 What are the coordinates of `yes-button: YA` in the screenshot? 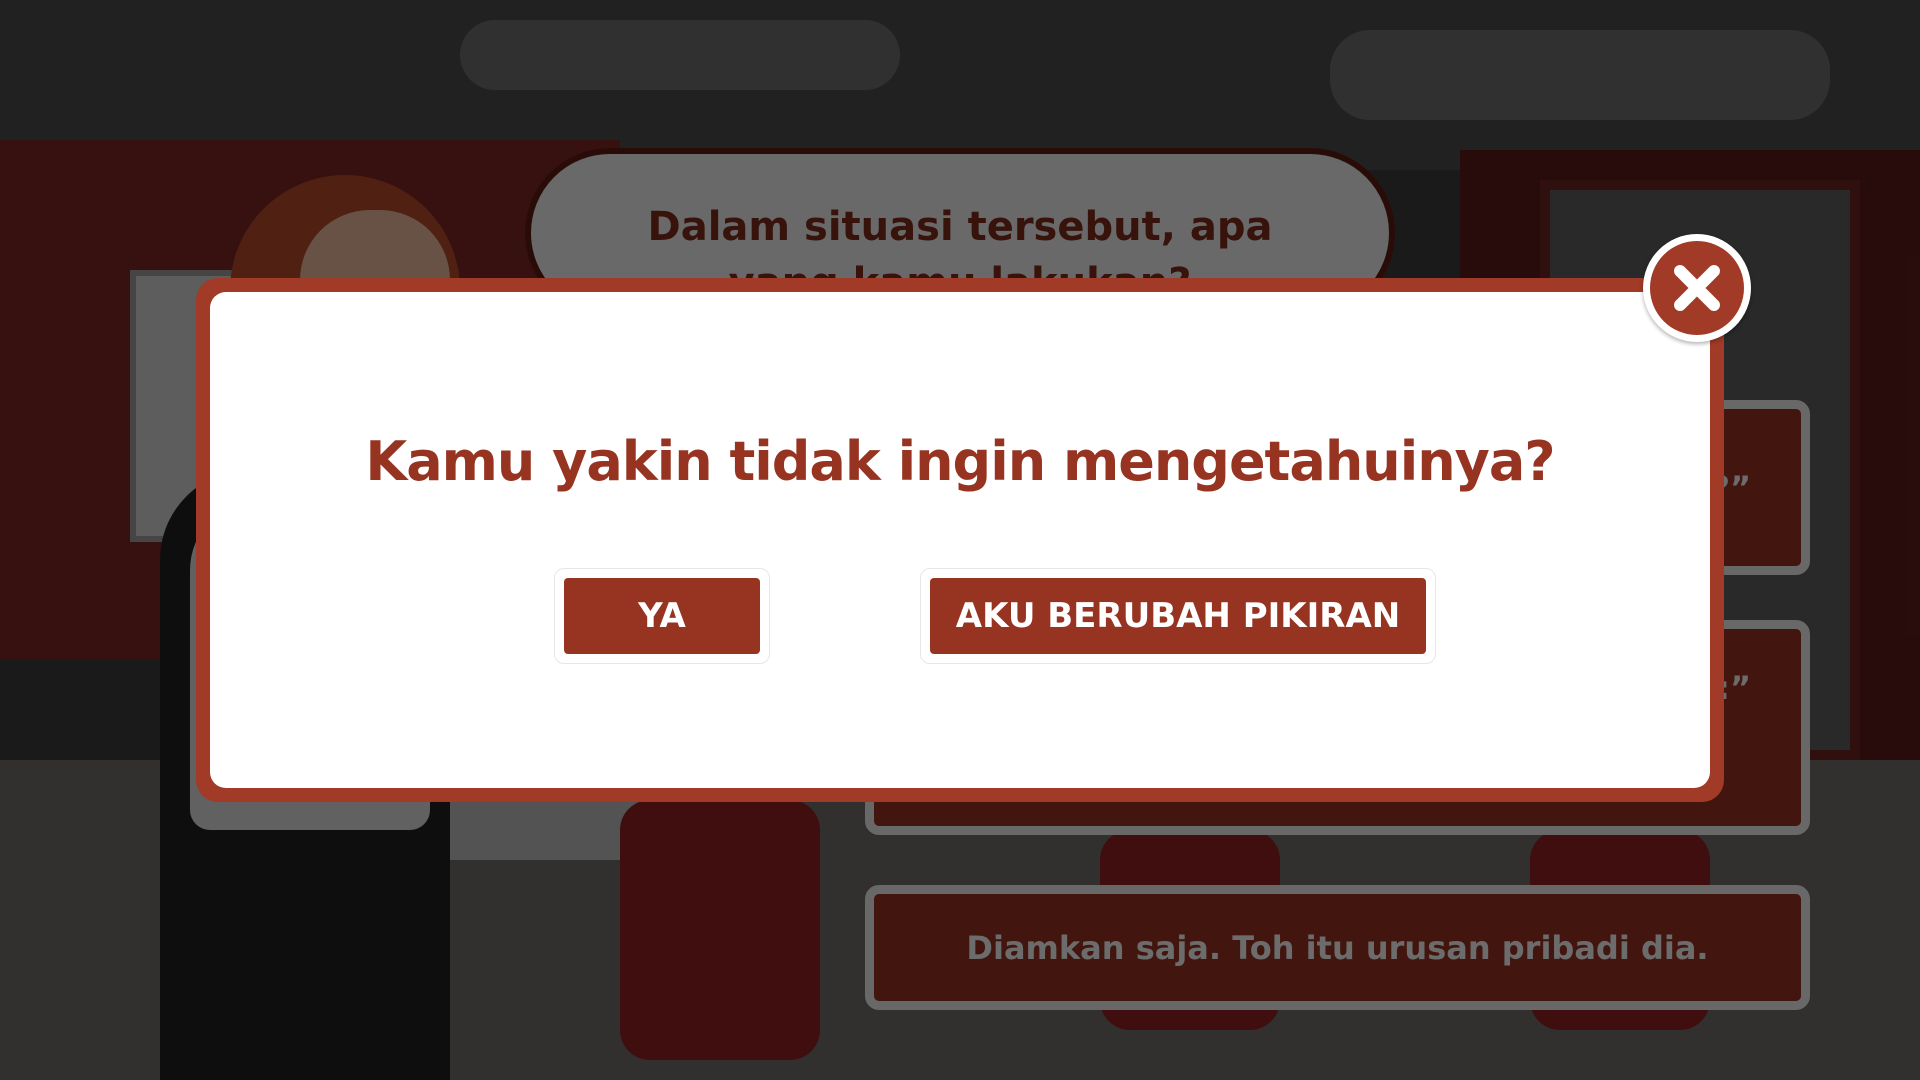 It's located at (662, 616).